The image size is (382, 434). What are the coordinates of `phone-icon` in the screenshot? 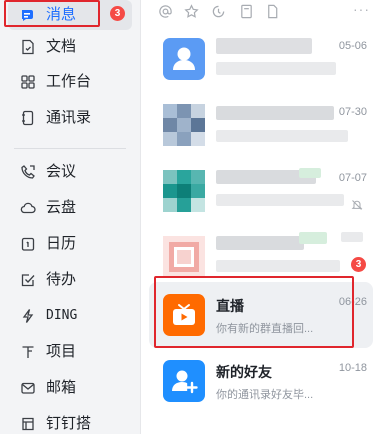 It's located at (28, 172).